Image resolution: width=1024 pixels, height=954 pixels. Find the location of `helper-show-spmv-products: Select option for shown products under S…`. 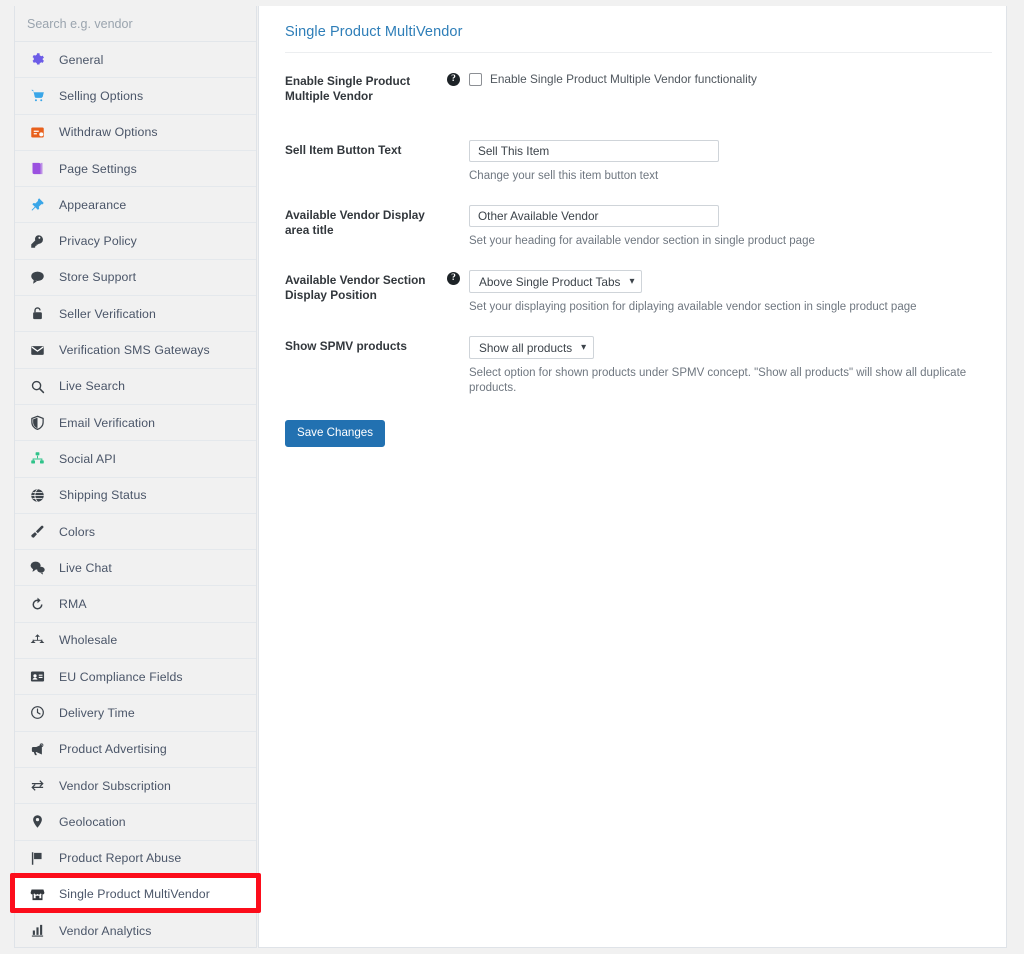

helper-show-spmv-products: Select option for shown products under S… is located at coordinates (718, 380).